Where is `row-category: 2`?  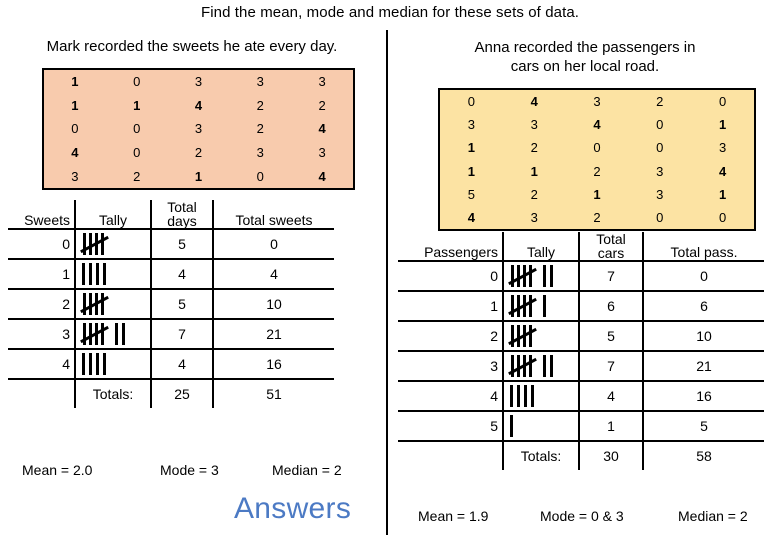 row-category: 2 is located at coordinates (41, 303).